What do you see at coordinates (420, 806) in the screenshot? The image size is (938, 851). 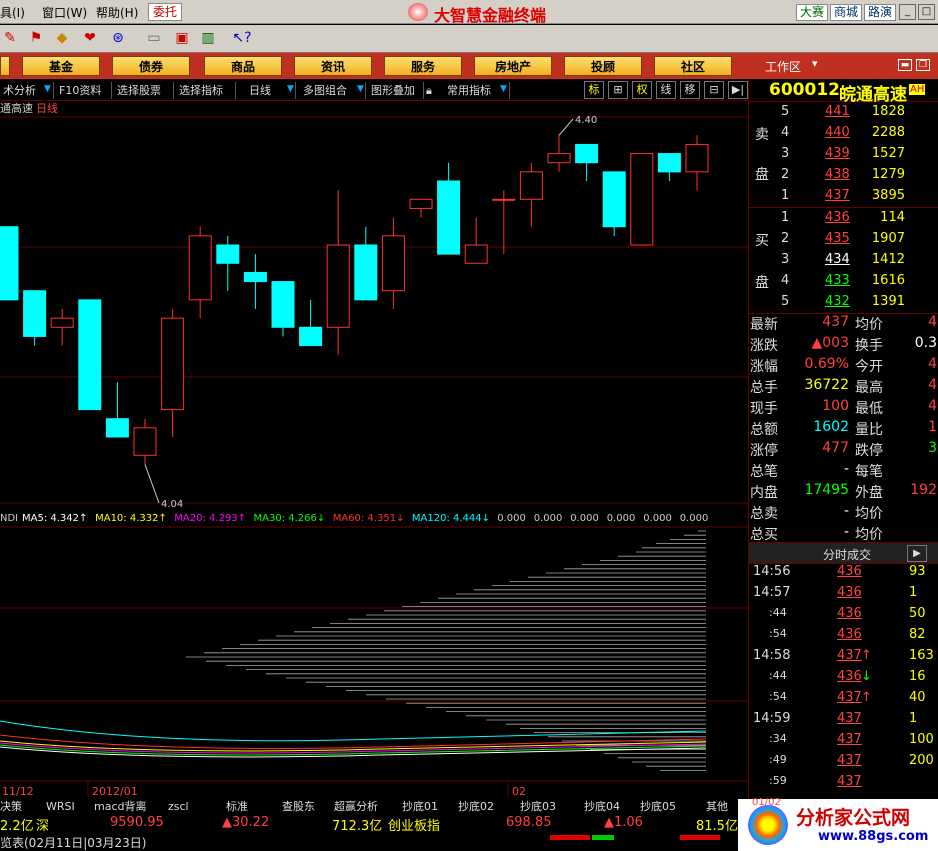 I see `indicator-tab: 抄底01` at bounding box center [420, 806].